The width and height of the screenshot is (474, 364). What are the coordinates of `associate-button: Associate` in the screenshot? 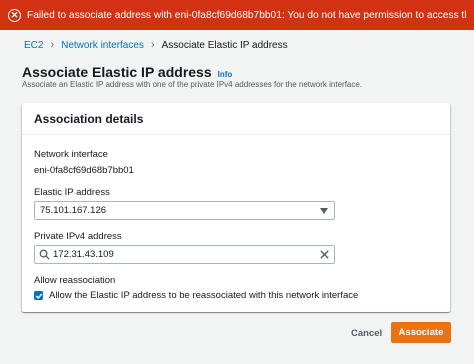 It's located at (421, 332).